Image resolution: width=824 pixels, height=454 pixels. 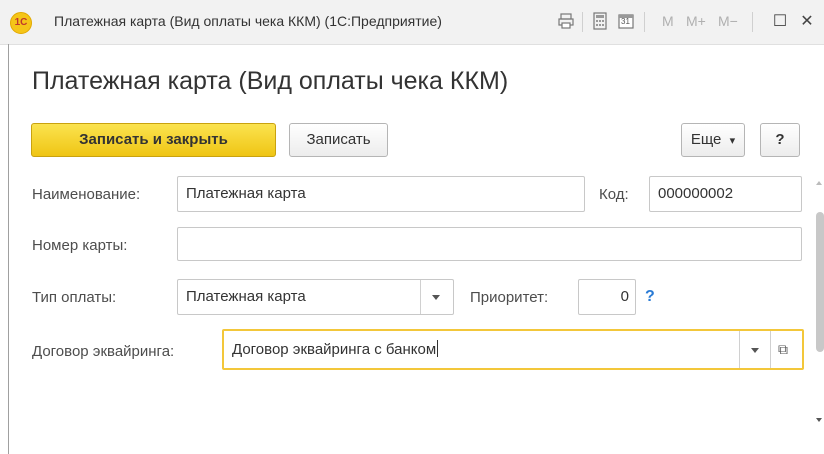 What do you see at coordinates (315, 297) in the screenshot?
I see `payment-type-select: Платежная карта` at bounding box center [315, 297].